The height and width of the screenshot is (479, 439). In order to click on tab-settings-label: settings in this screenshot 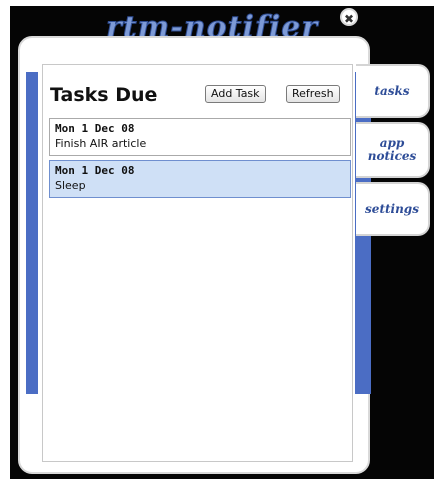, I will do `click(392, 208)`.